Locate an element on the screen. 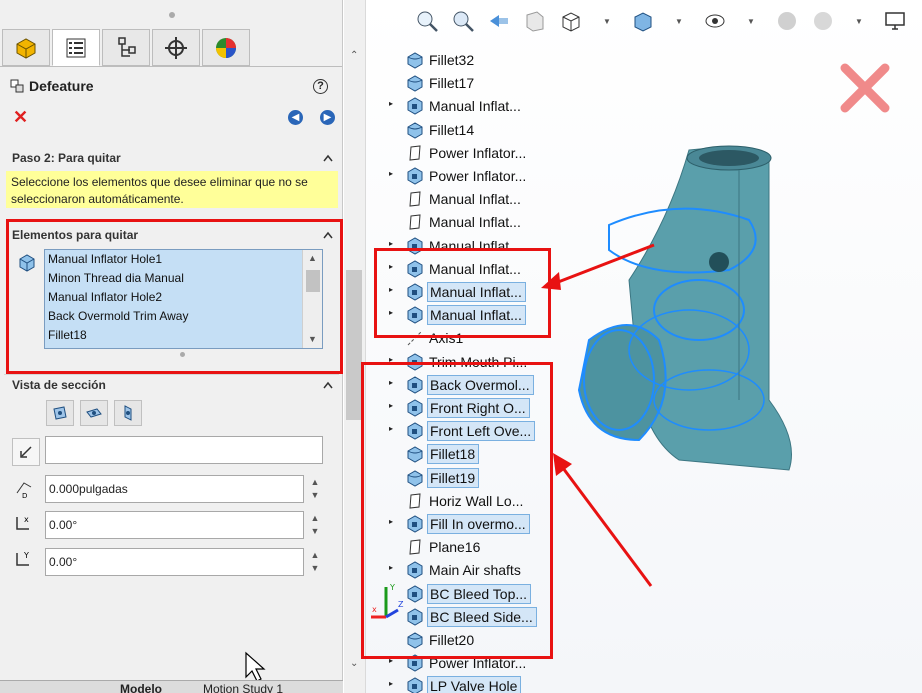 The width and height of the screenshot is (922, 693). section-reference-field is located at coordinates (184, 450).